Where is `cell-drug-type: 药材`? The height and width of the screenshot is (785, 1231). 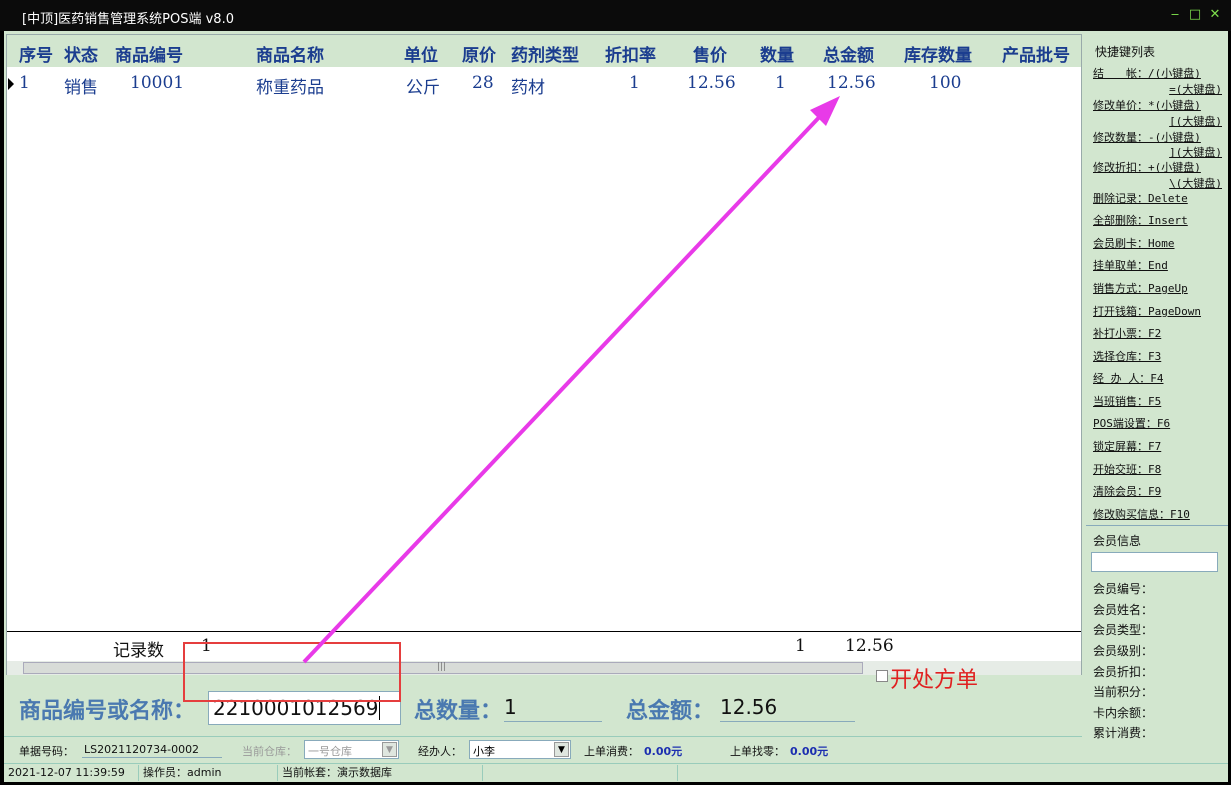 cell-drug-type: 药材 is located at coordinates (528, 88).